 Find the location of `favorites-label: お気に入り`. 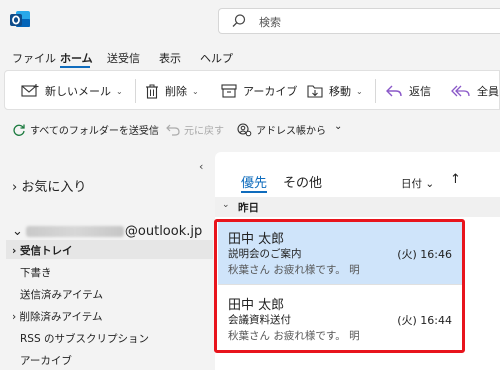

favorites-label: お気に入り is located at coordinates (54, 187).